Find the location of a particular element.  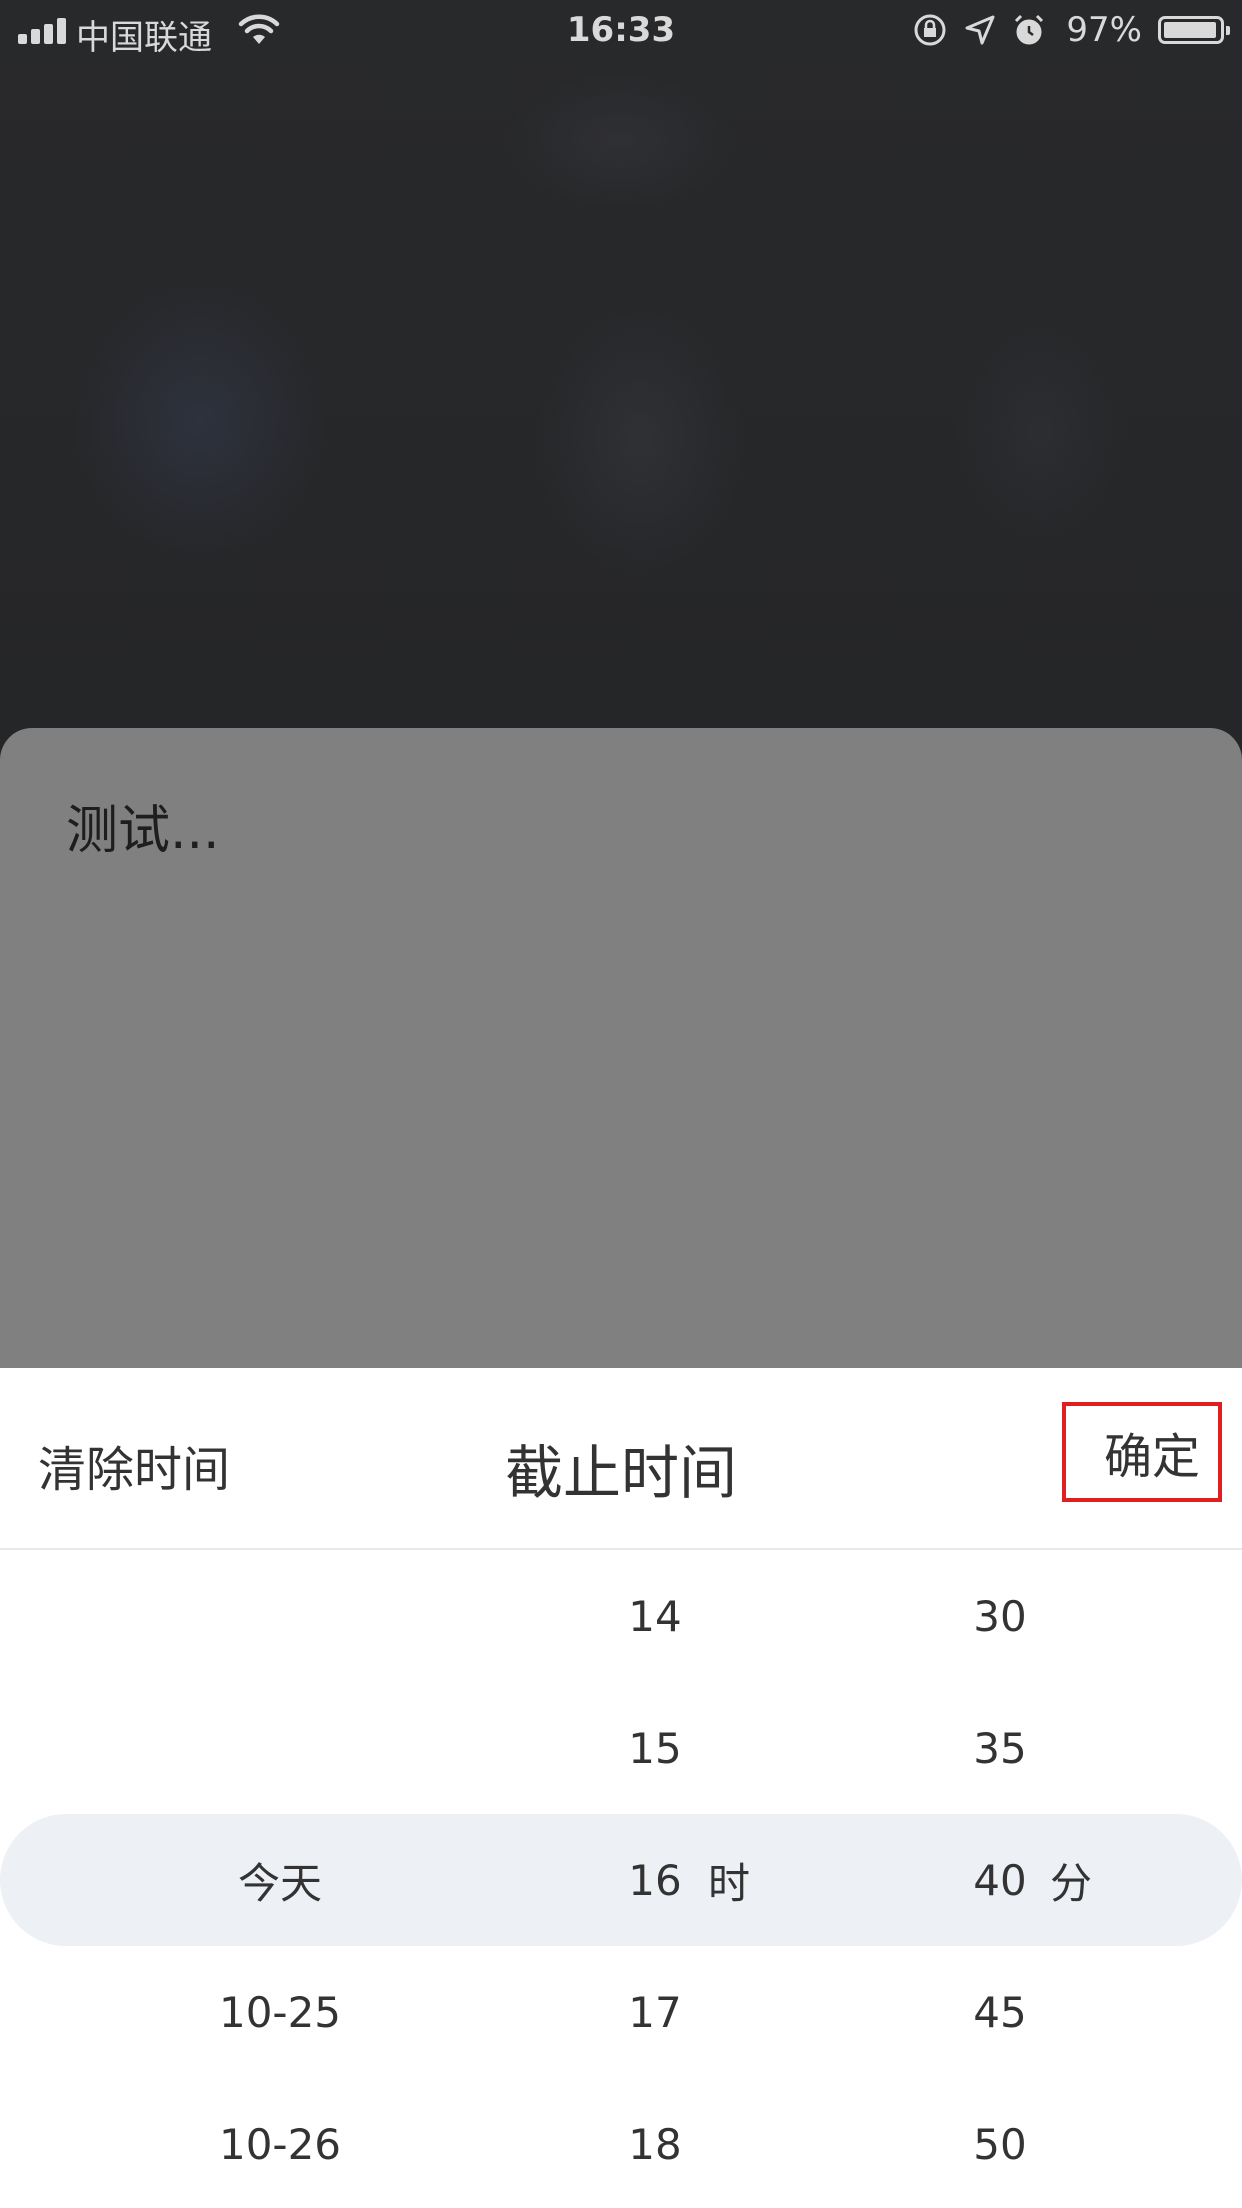

battery-level is located at coordinates (1190, 30).